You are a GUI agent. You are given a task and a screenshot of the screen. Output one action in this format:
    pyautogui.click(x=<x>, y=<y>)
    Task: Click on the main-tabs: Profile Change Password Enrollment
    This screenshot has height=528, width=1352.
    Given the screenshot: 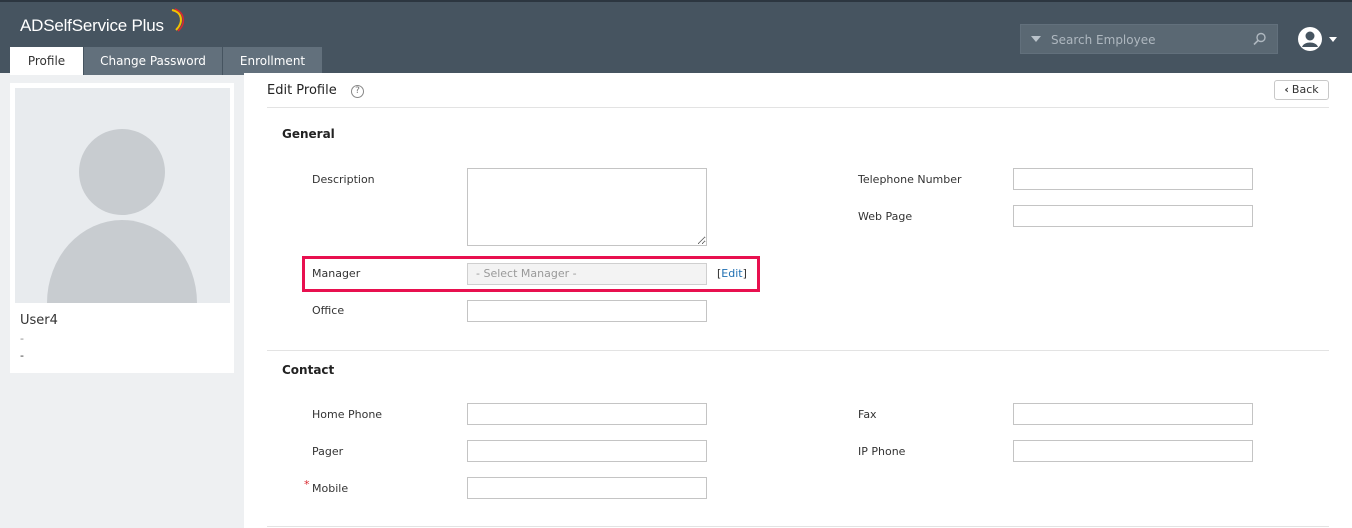 What is the action you would take?
    pyautogui.click(x=166, y=61)
    